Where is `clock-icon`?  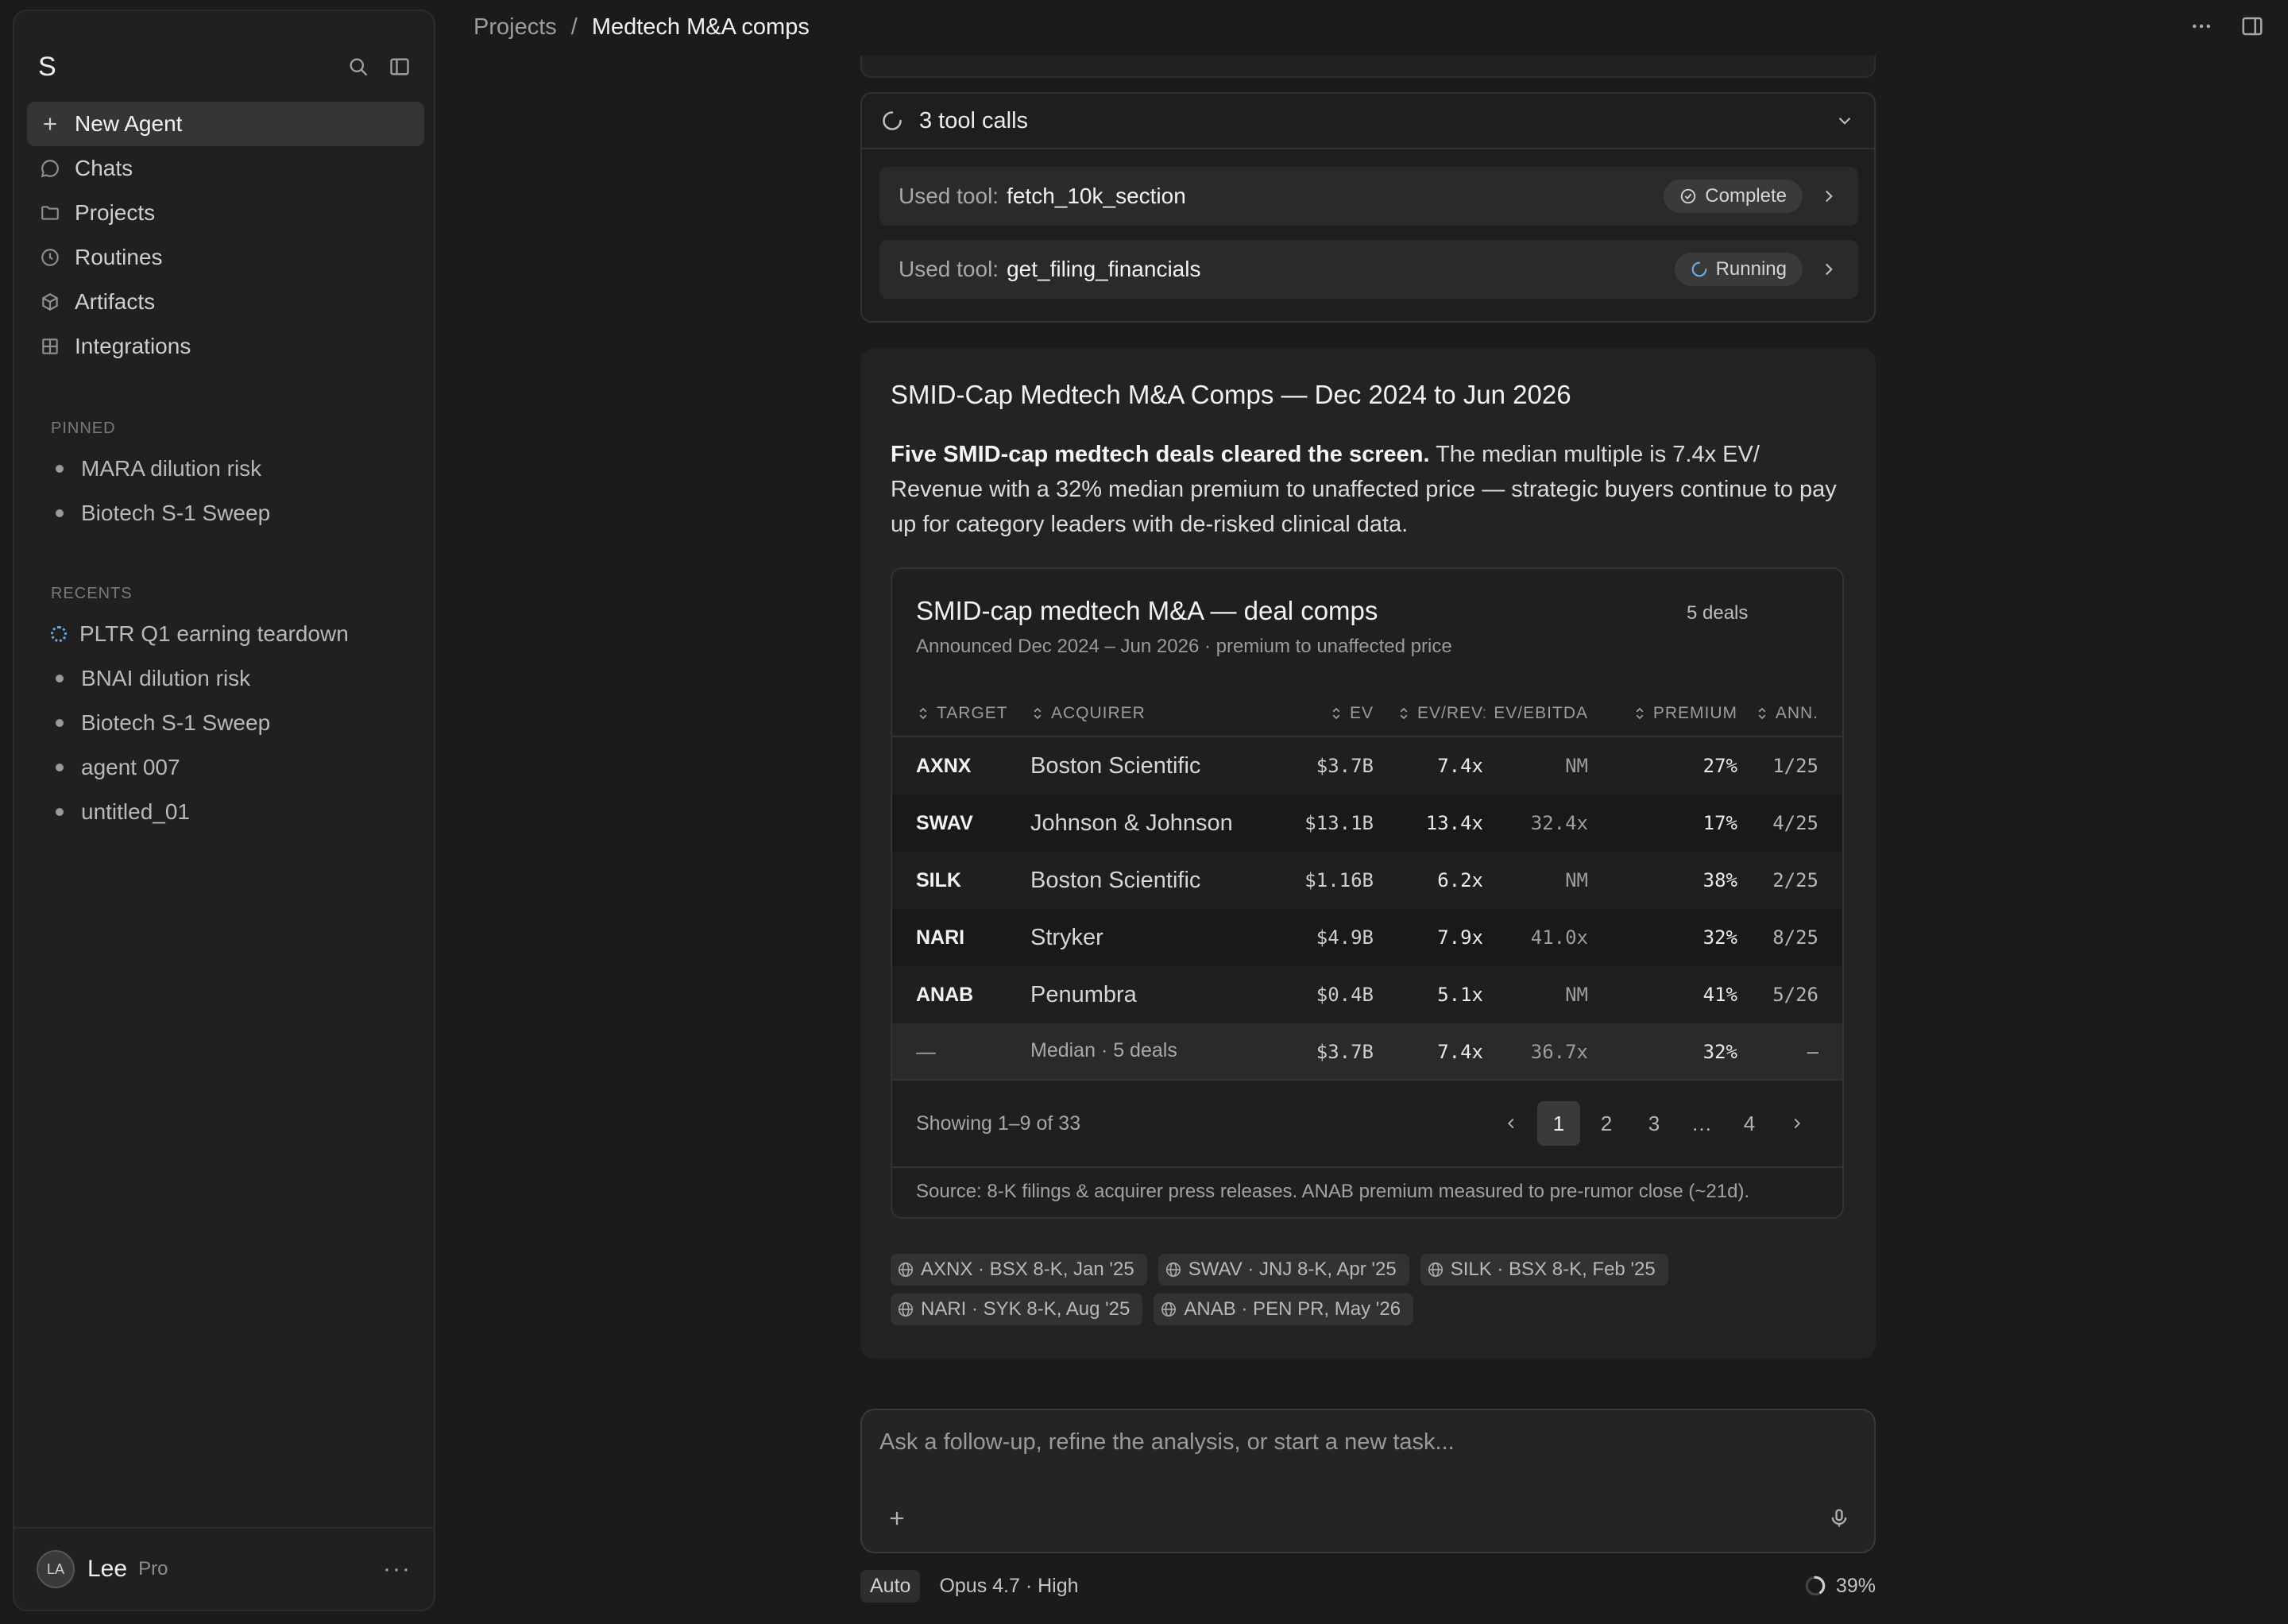
clock-icon is located at coordinates (50, 257).